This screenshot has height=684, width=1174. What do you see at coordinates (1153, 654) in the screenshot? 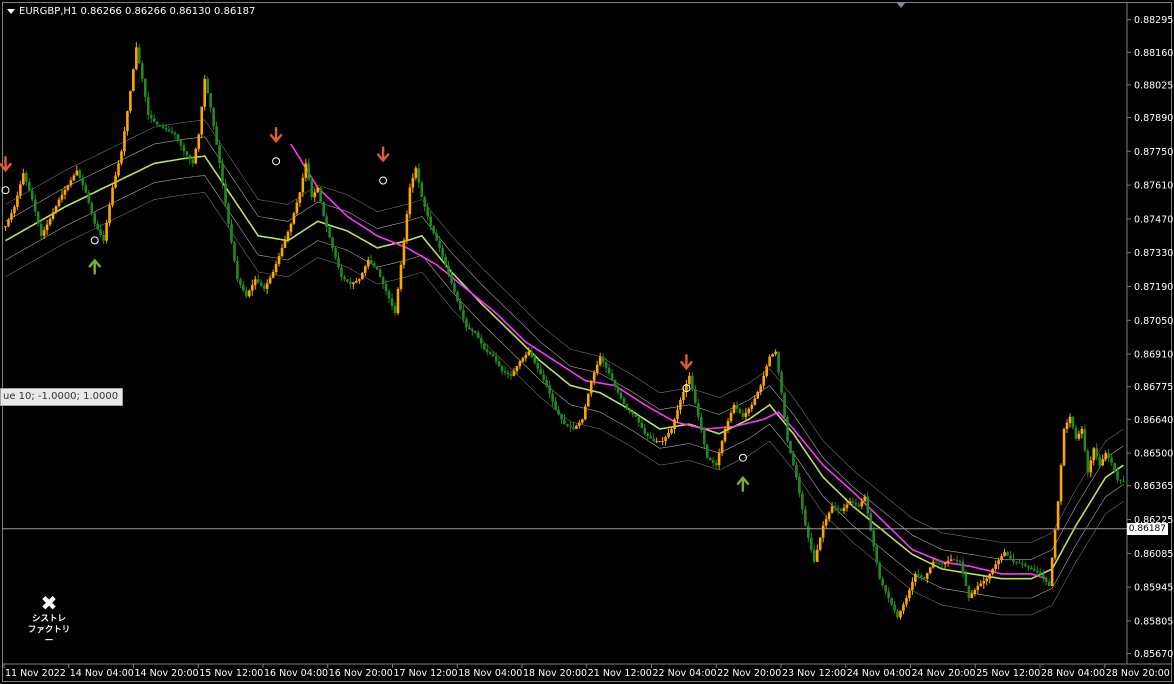
I see `price-tick-label: 0.85670` at bounding box center [1153, 654].